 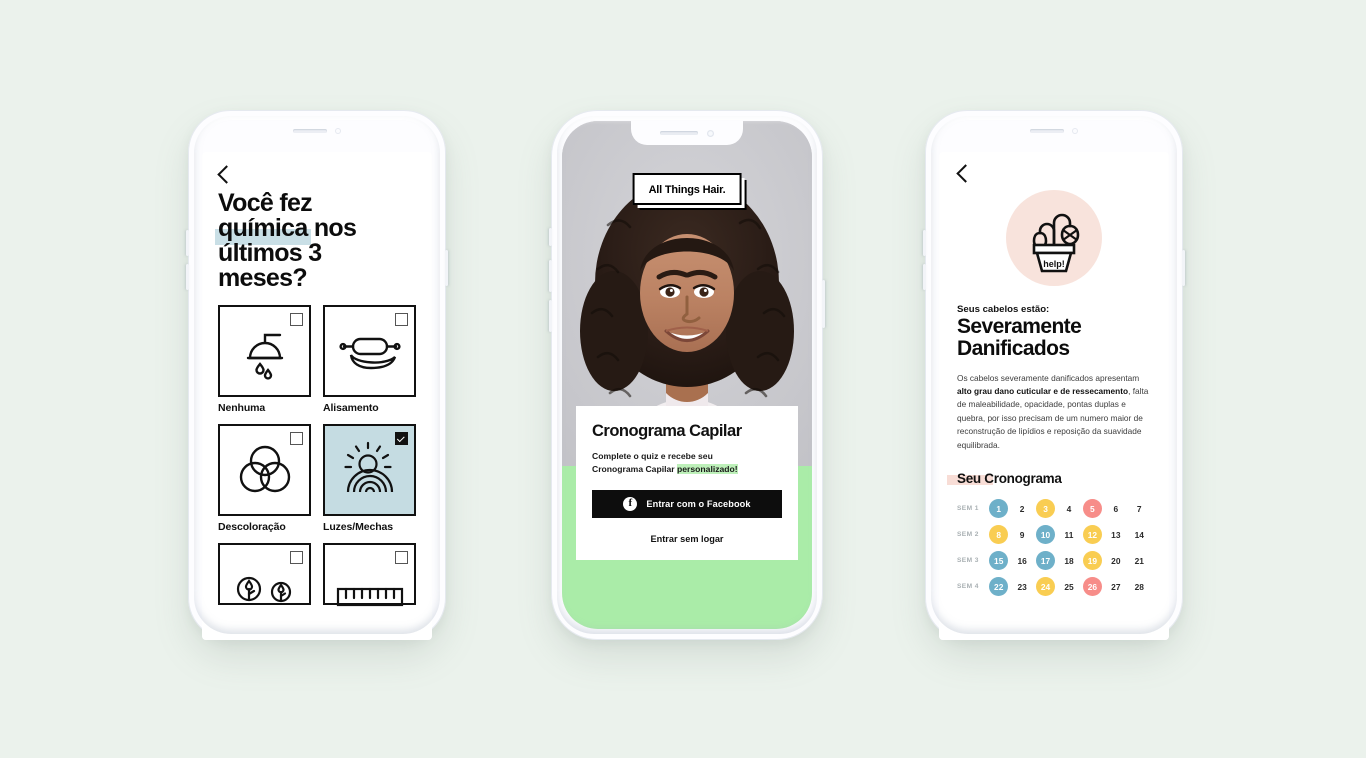 I want to click on calendar-day: 24, so click(x=1045, y=587).